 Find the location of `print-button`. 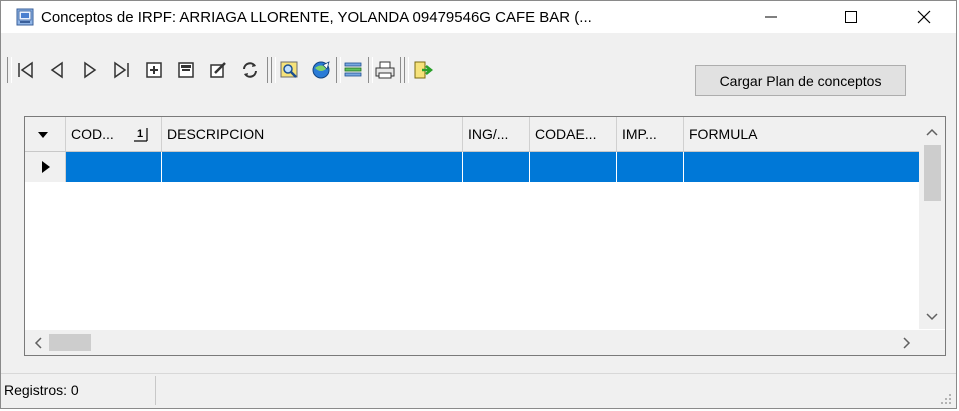

print-button is located at coordinates (385, 70).